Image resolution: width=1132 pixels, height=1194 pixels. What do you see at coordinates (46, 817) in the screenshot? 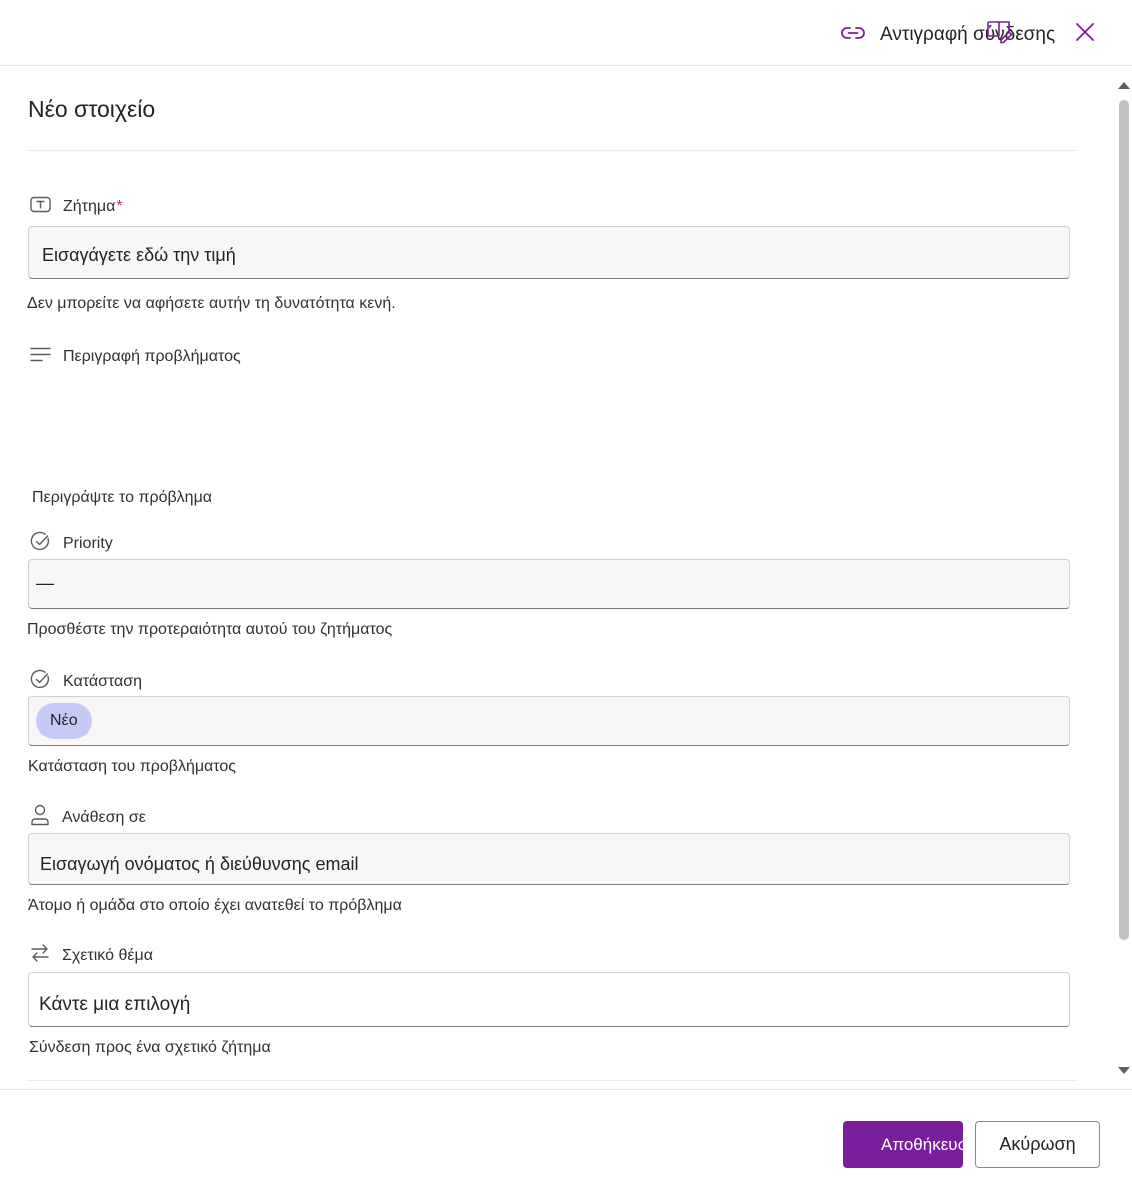
I see `person-icon` at bounding box center [46, 817].